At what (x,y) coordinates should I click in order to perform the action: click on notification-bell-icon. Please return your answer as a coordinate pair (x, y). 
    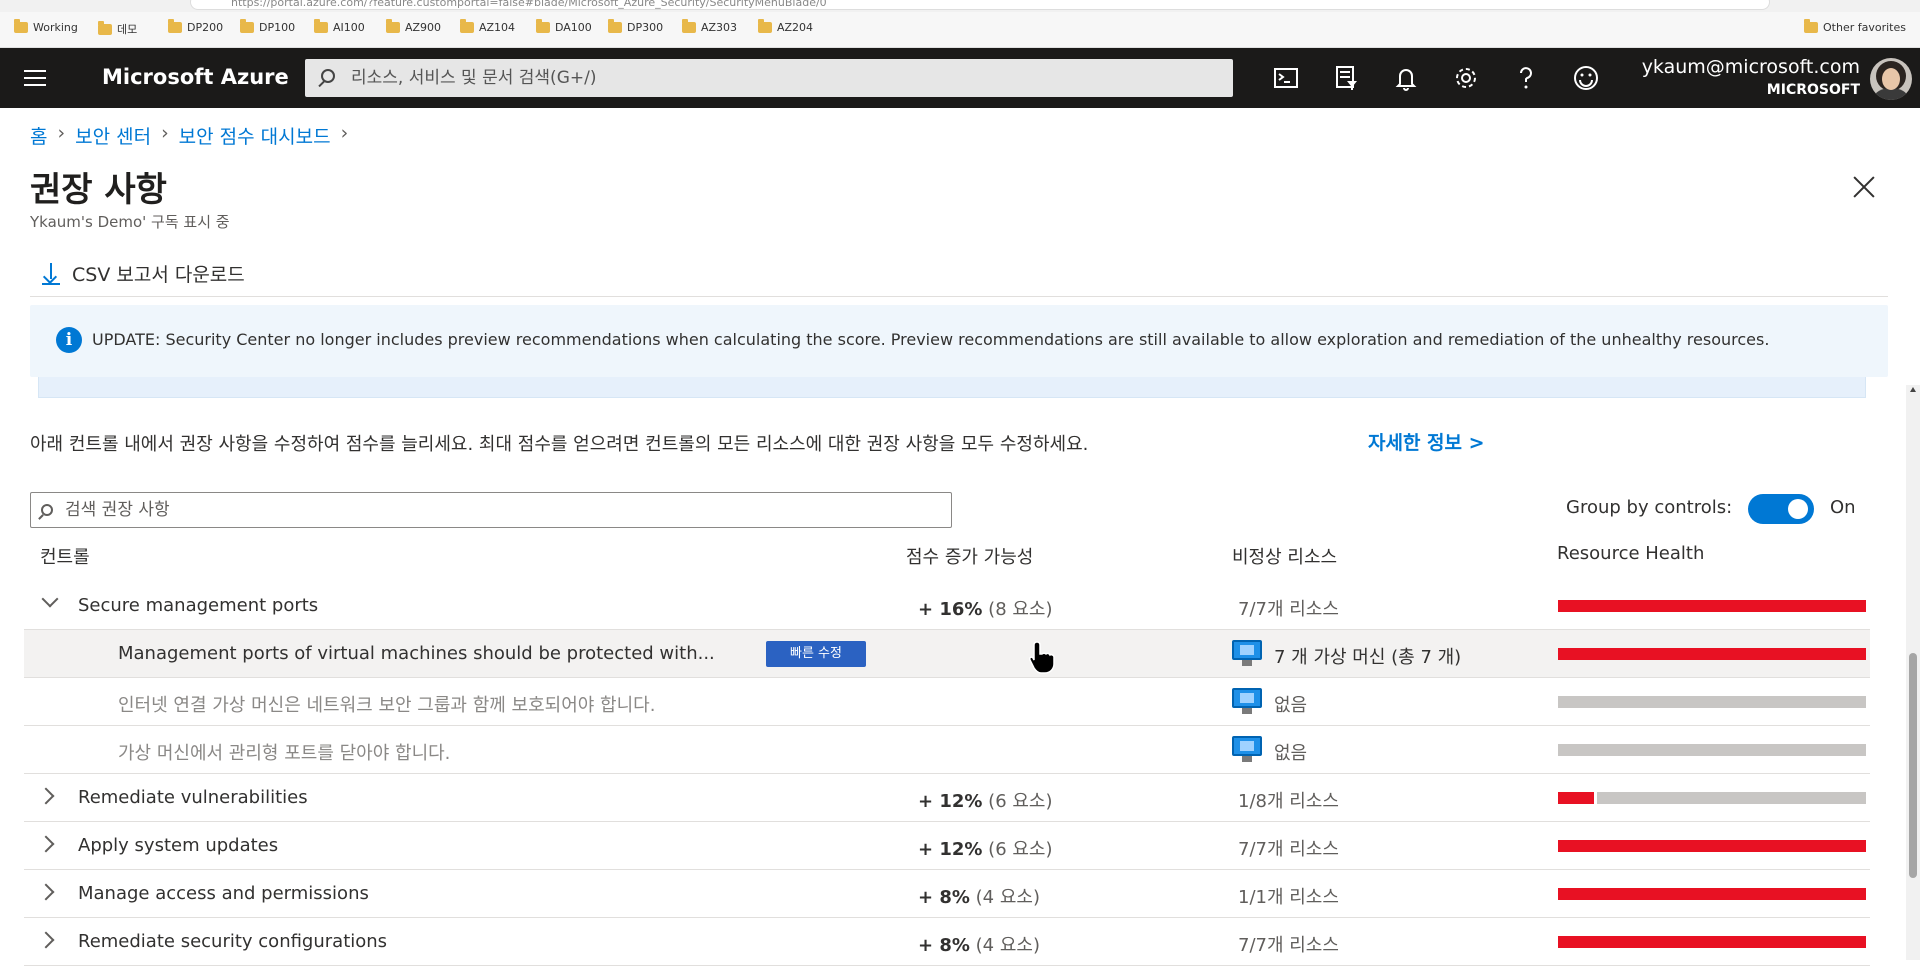
    Looking at the image, I should click on (1406, 78).